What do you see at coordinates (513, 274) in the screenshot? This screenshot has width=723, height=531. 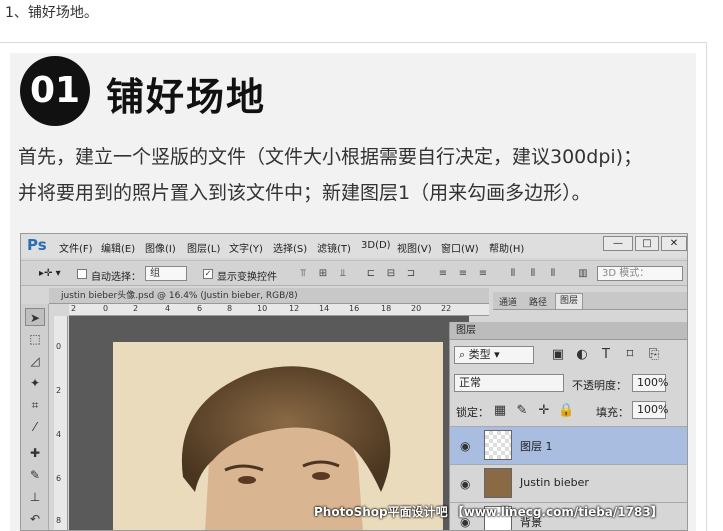 I see `distribute-left-icon: ⦀` at bounding box center [513, 274].